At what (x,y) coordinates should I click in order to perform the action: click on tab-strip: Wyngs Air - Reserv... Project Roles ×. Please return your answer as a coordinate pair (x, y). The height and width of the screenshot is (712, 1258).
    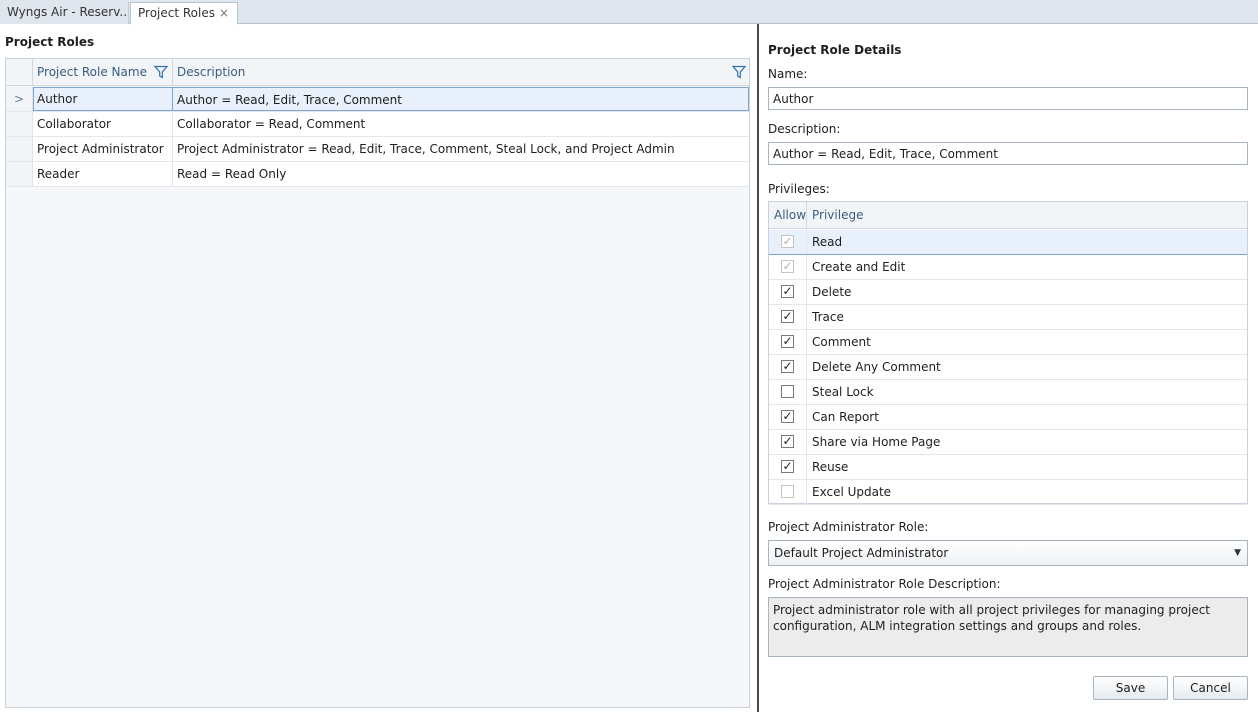
    Looking at the image, I should click on (629, 12).